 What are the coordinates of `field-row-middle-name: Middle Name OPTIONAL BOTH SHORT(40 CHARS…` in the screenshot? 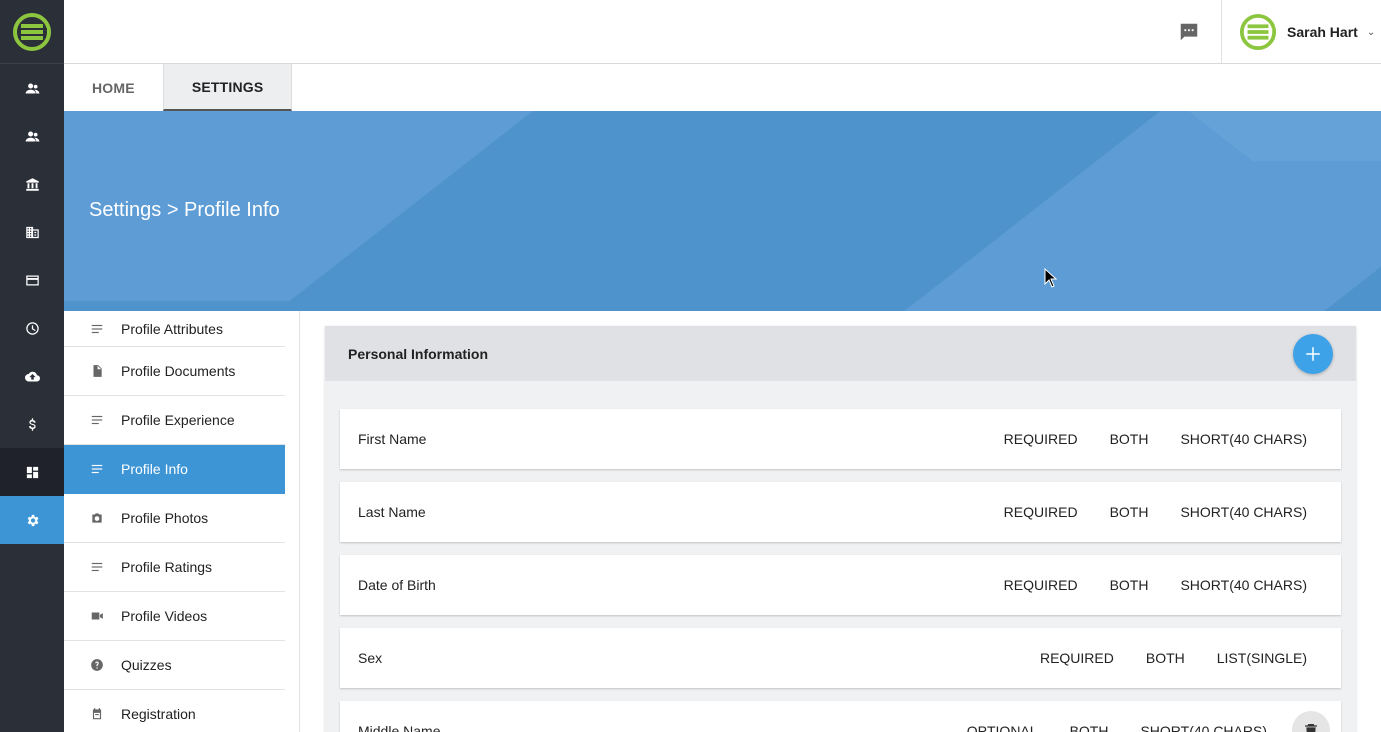 It's located at (840, 716).